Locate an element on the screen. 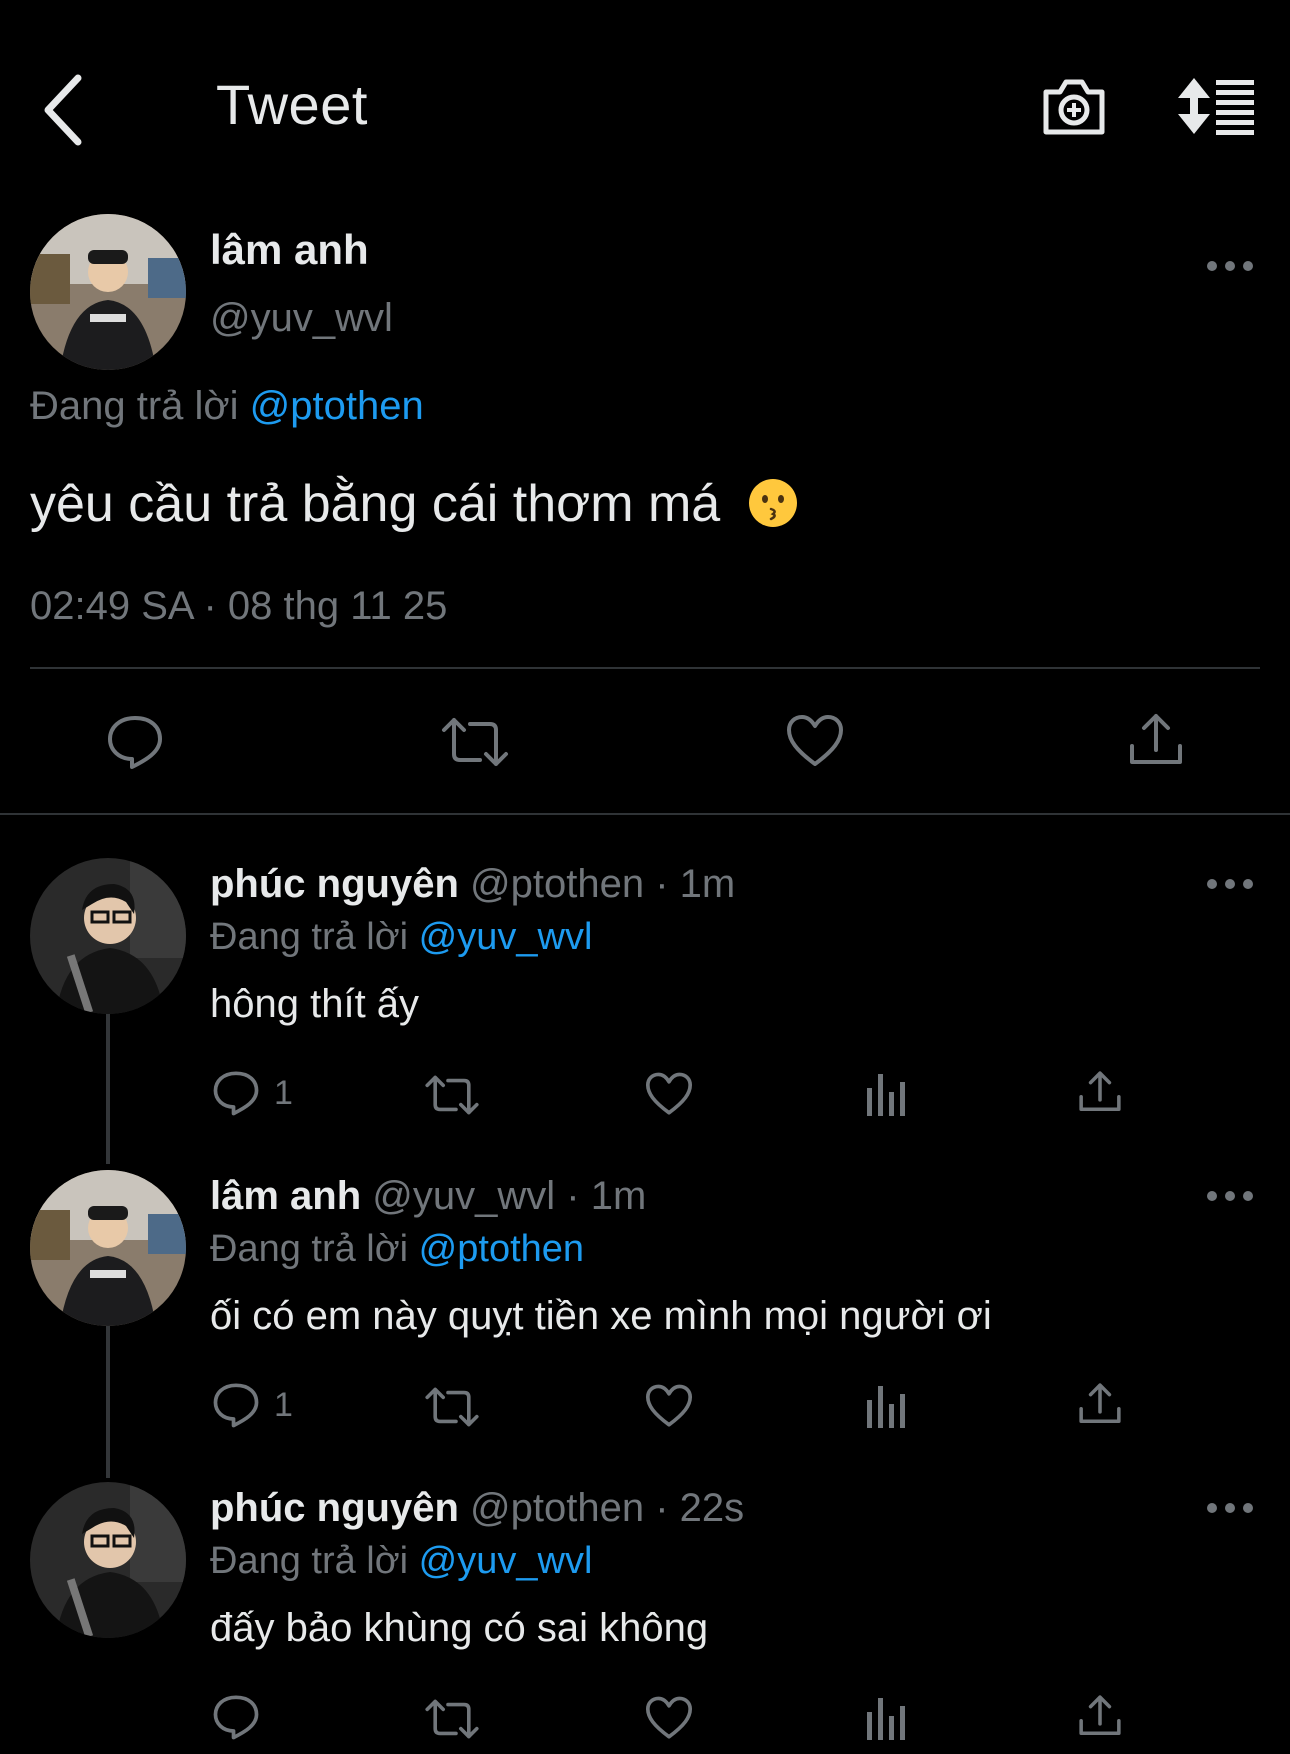  reply-header: lâm anh @yuv_wvl · 1m is located at coordinates (428, 1196).